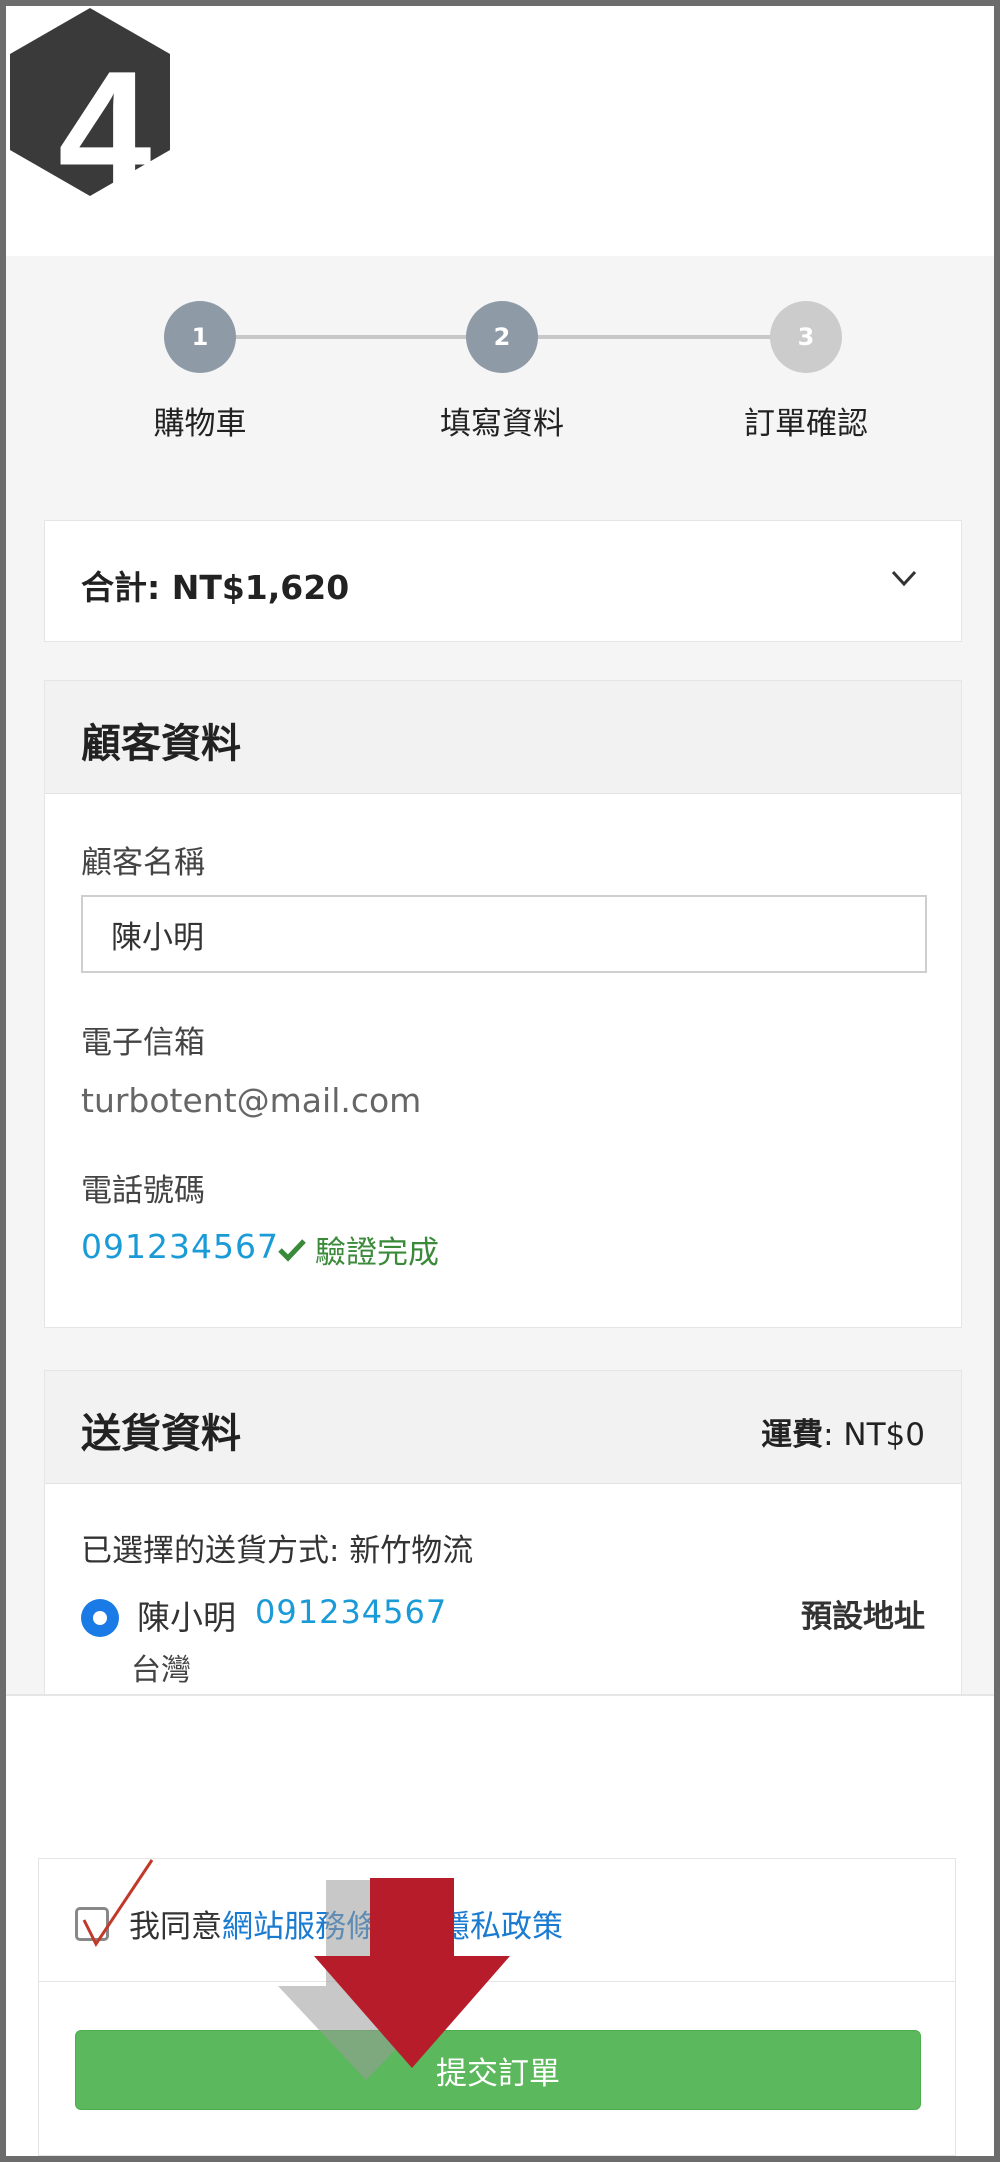  I want to click on verified-status: 驗證完成, so click(358, 1249).